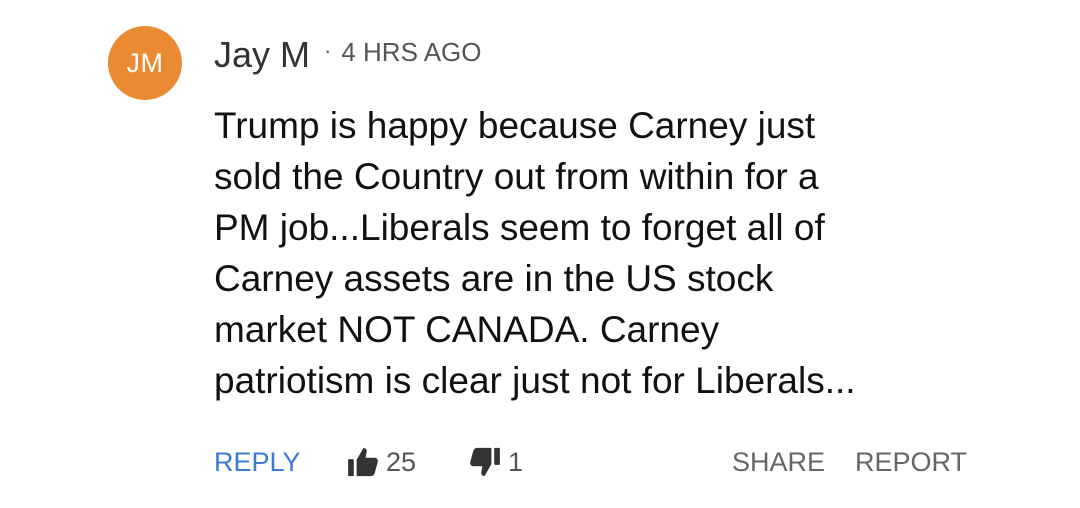 The height and width of the screenshot is (508, 1080). Describe the element at coordinates (516, 461) in the screenshot. I see `dislike-count: 1` at that location.